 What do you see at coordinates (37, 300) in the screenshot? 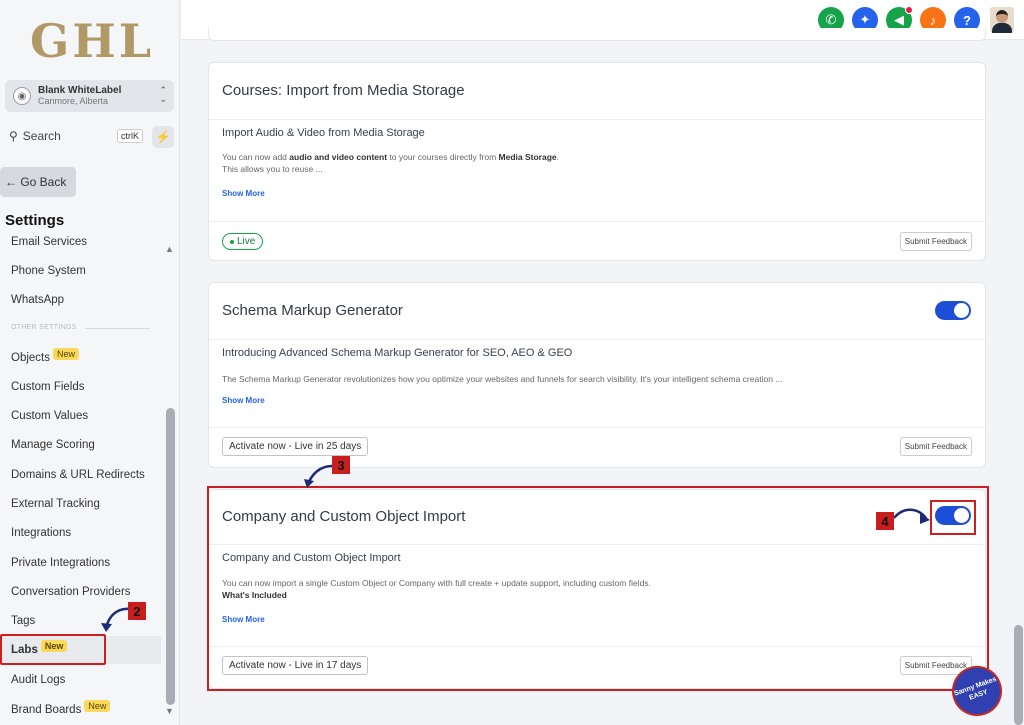
I see `sidebar-item-whatsapp: WhatsApp` at bounding box center [37, 300].